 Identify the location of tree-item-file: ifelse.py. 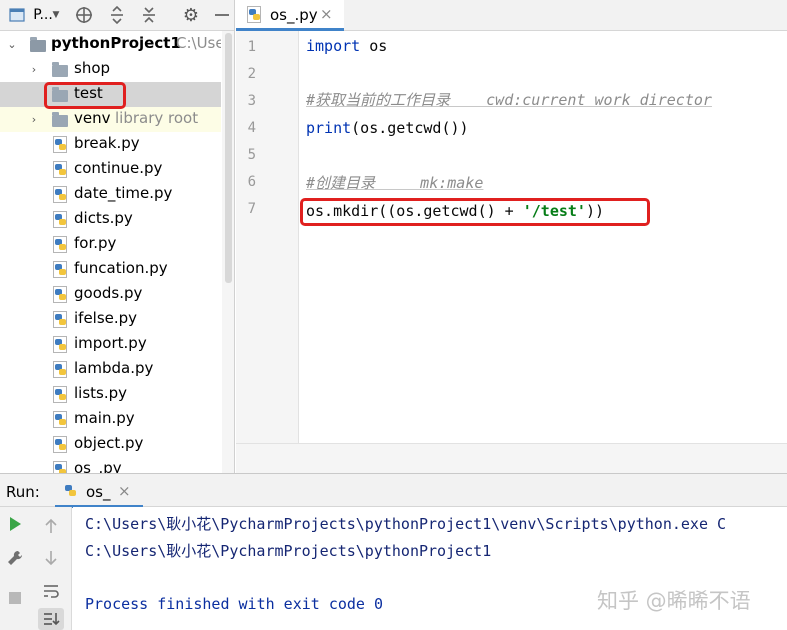
(110, 319).